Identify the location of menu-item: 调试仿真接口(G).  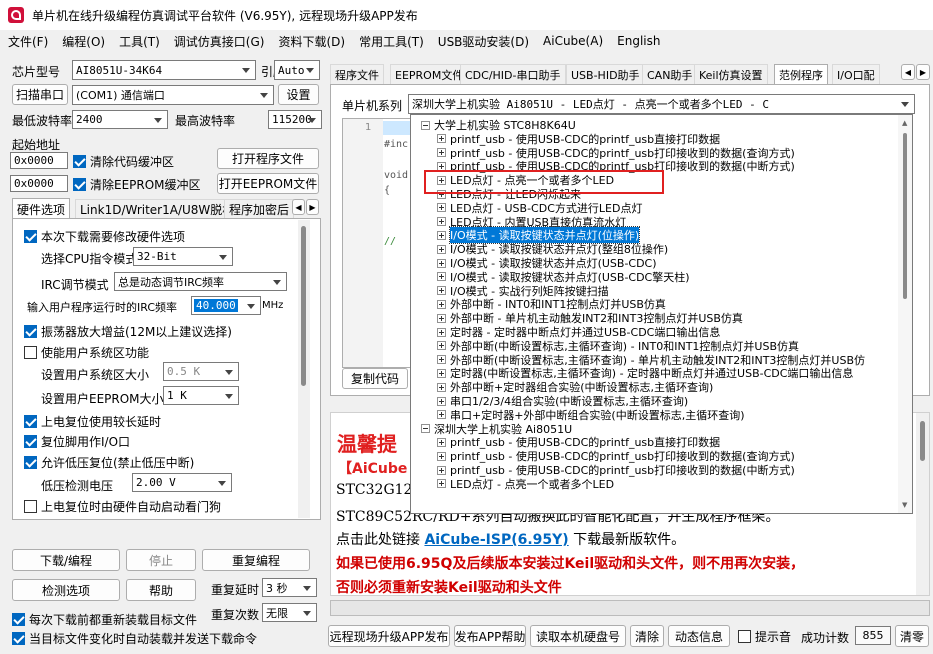
(219, 41).